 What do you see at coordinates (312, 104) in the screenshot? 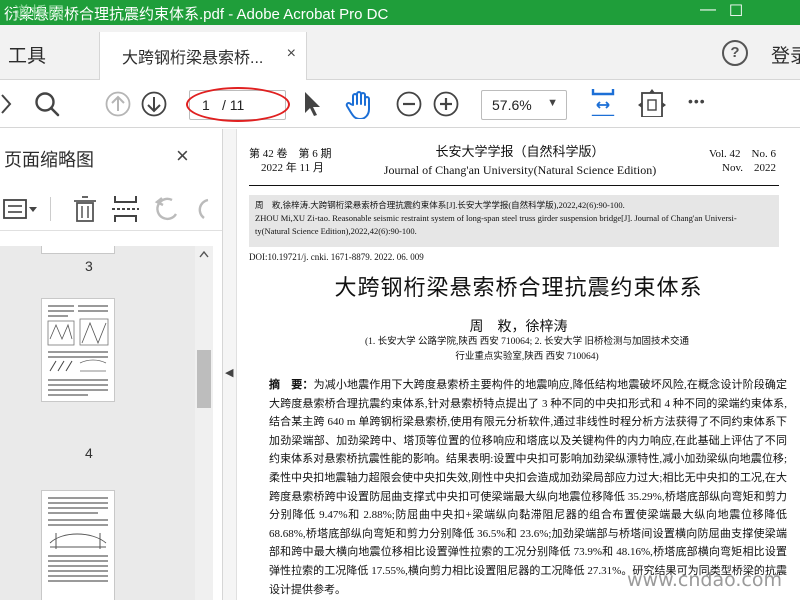
I see `select-cursor-icon` at bounding box center [312, 104].